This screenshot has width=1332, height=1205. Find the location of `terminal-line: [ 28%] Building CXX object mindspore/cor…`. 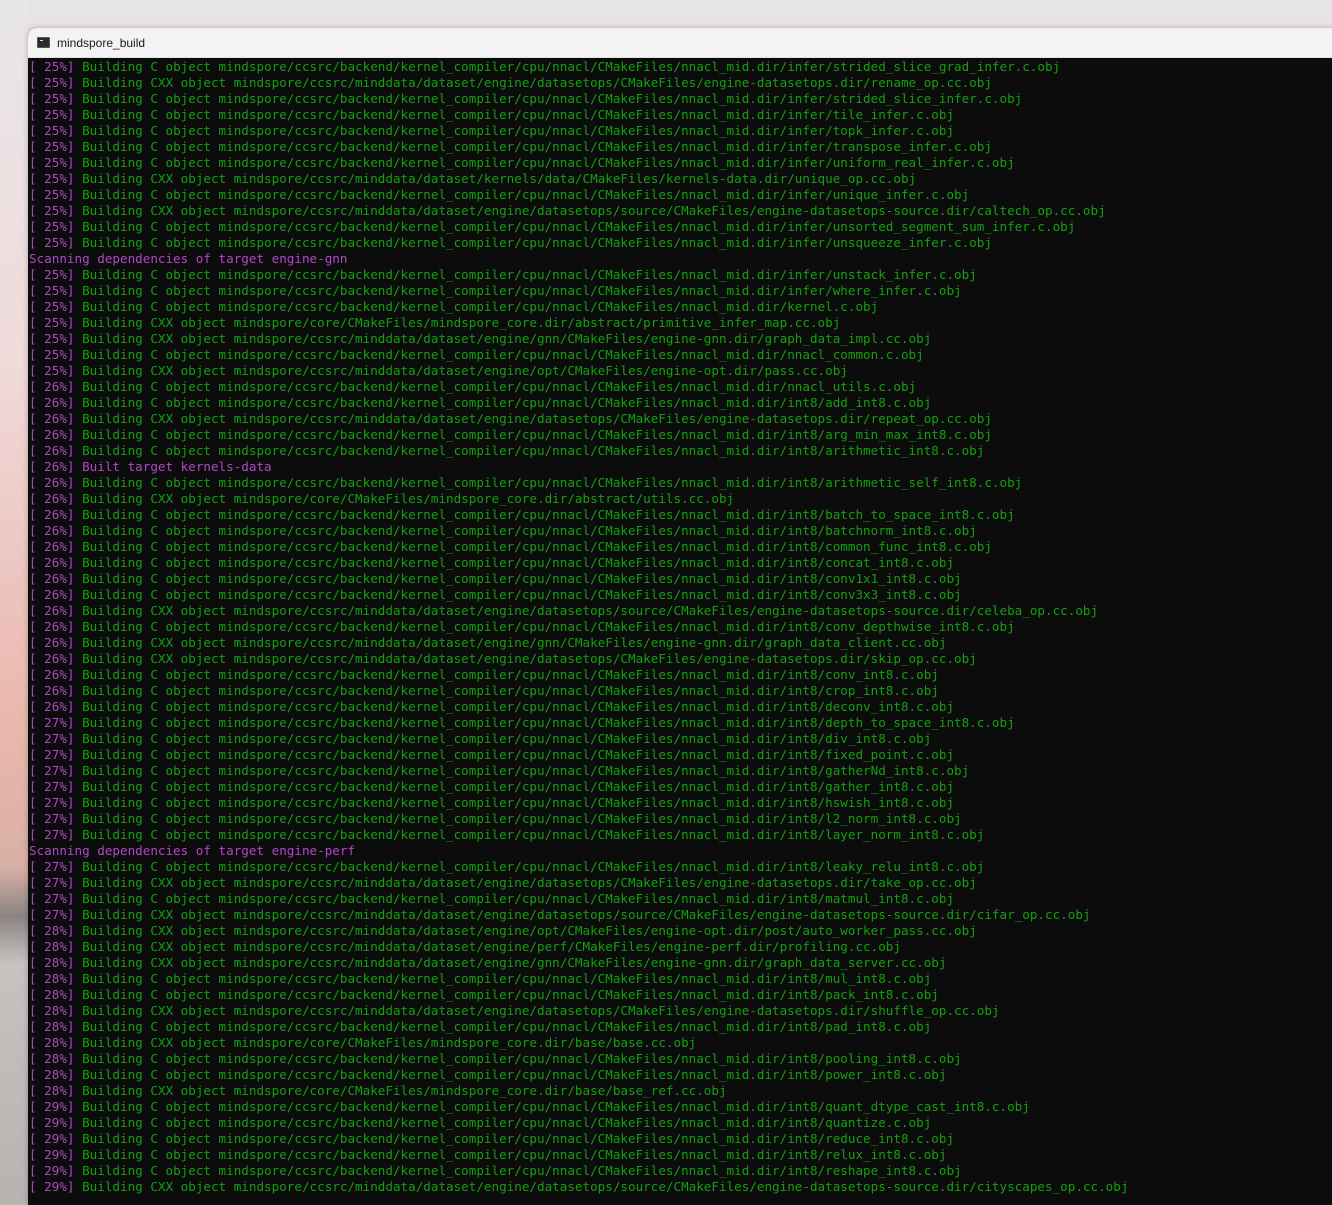

terminal-line: [ 28%] Building CXX object mindspore/cor… is located at coordinates (680, 1091).